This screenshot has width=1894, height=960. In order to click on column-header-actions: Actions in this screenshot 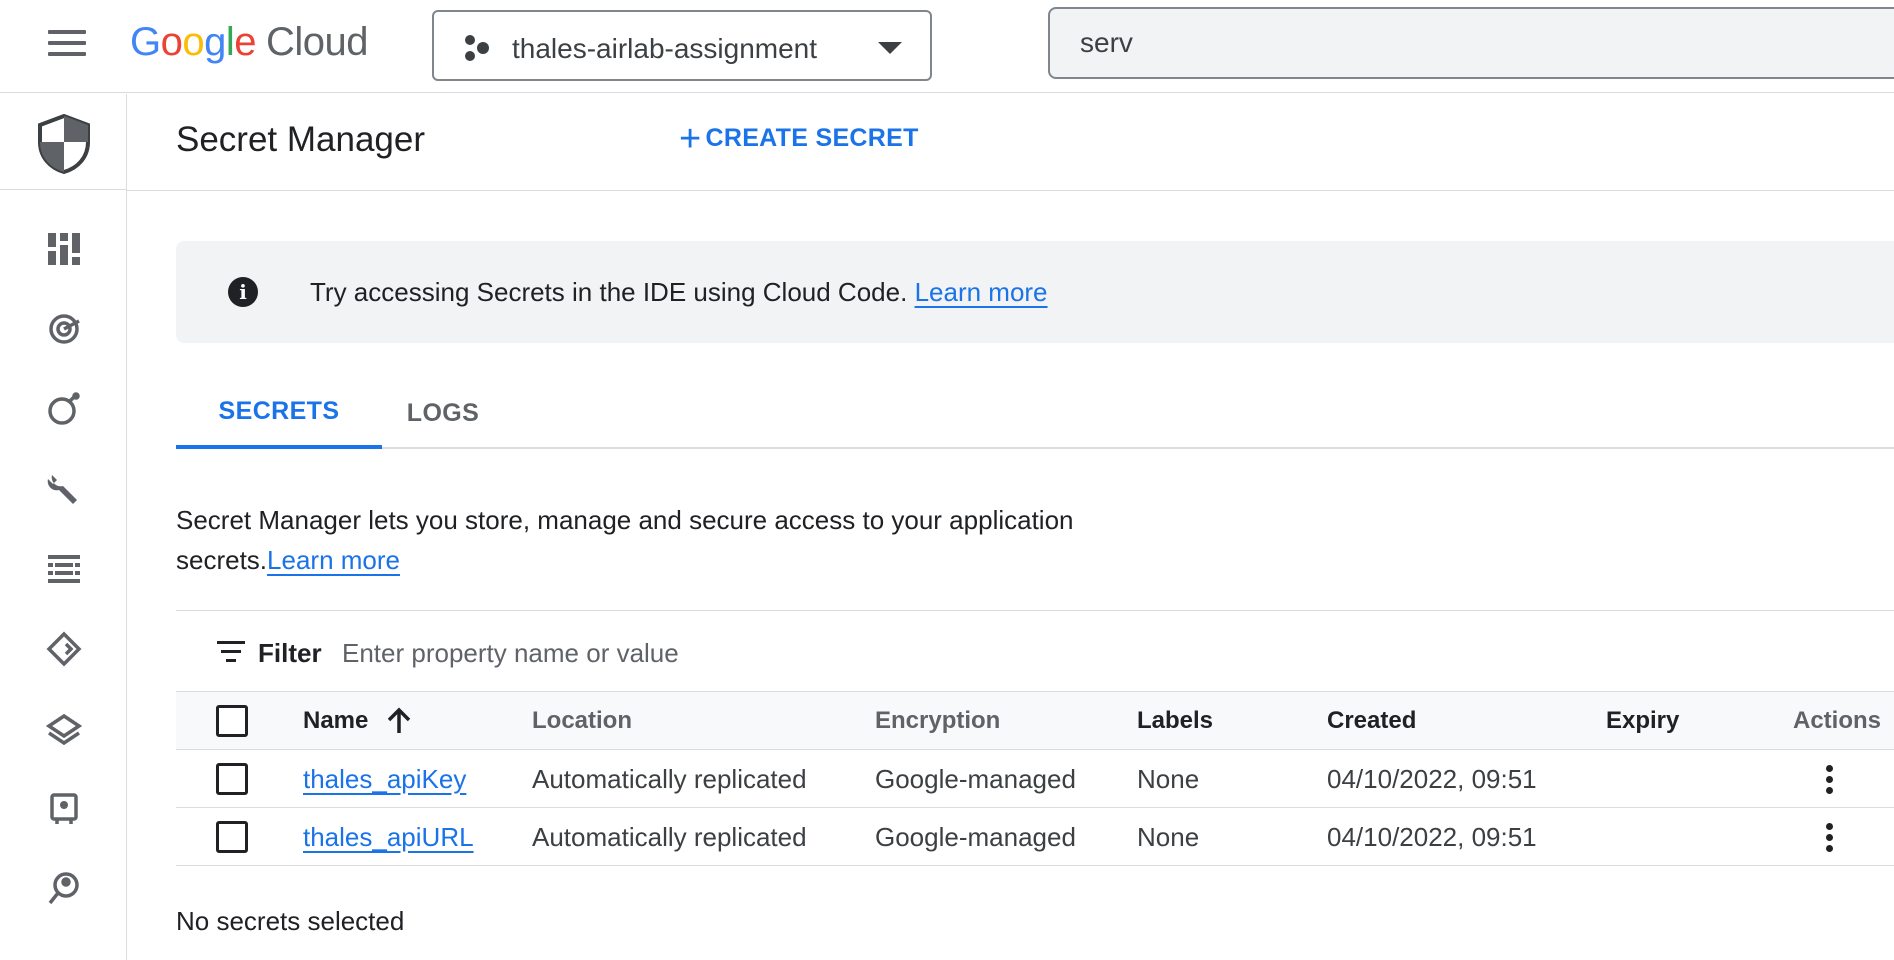, I will do `click(1837, 720)`.